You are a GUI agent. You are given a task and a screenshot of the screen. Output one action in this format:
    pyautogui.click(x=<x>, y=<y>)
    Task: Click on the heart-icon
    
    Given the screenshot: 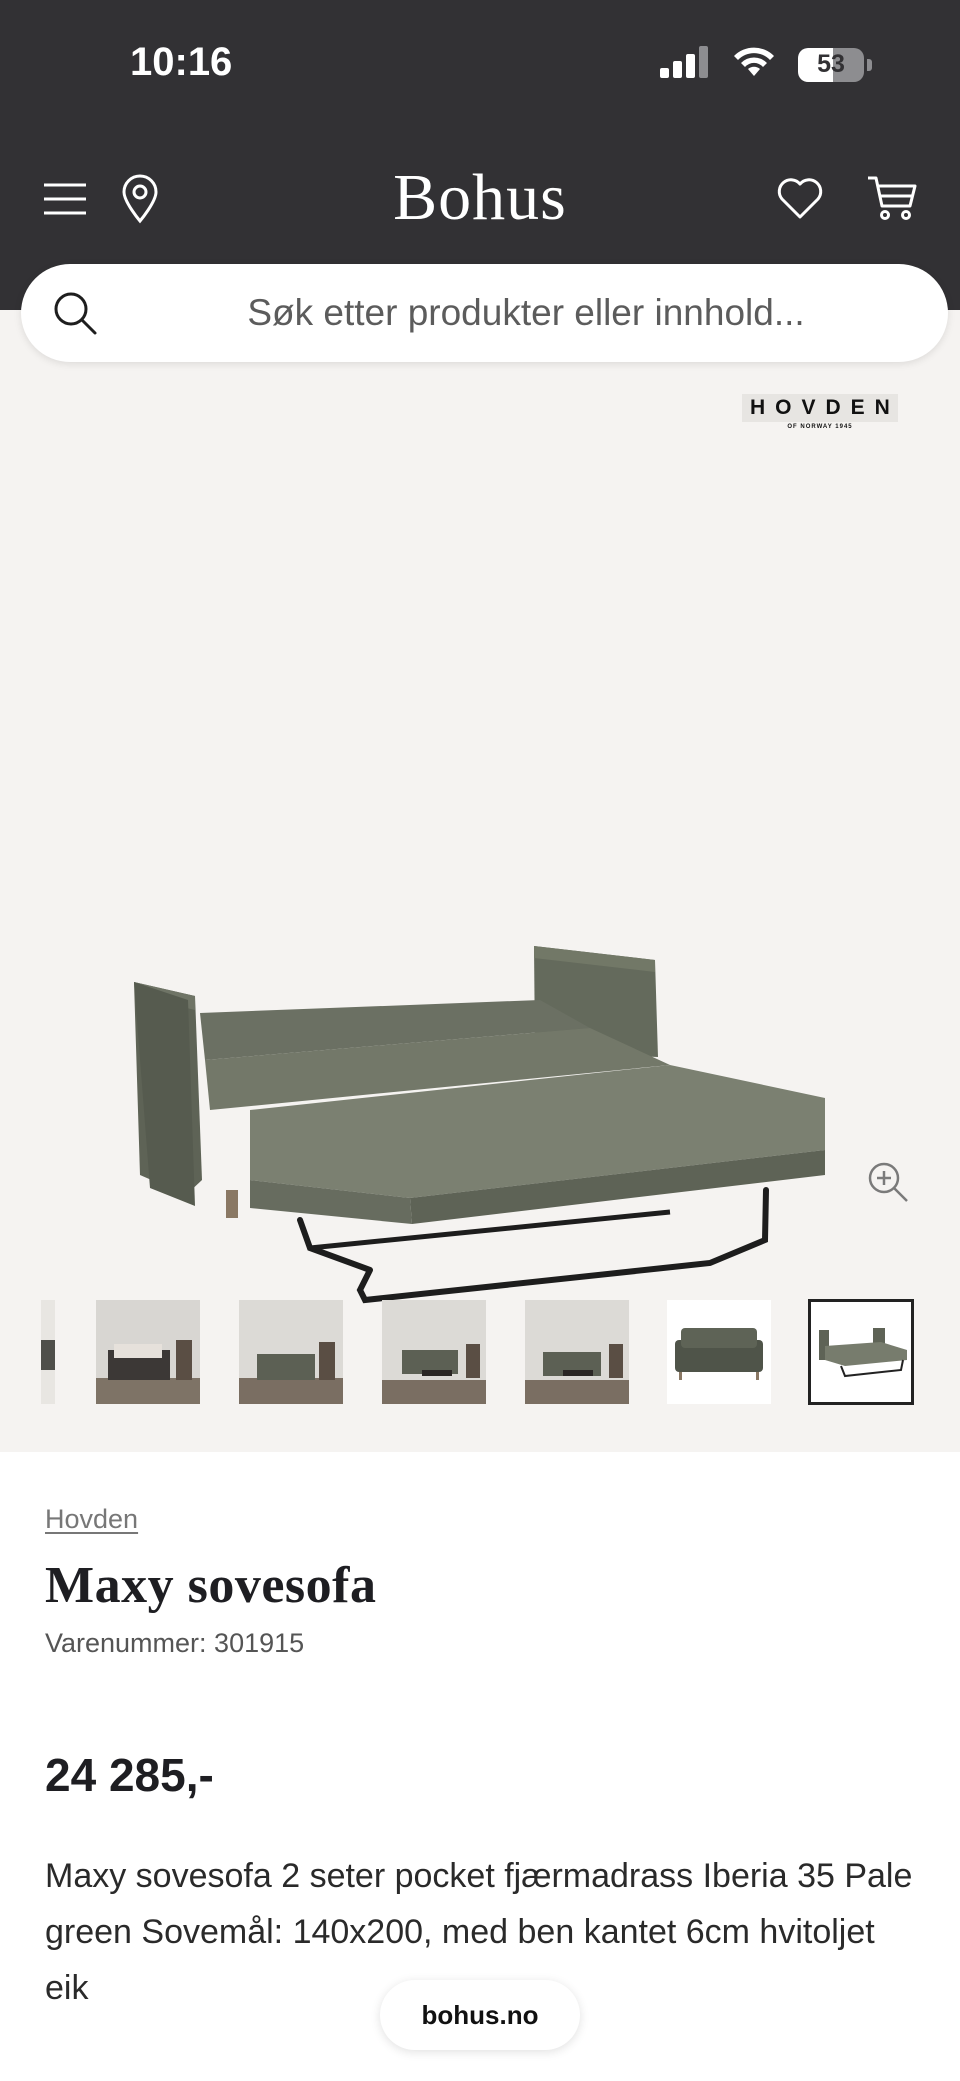 What is the action you would take?
    pyautogui.click(x=800, y=198)
    